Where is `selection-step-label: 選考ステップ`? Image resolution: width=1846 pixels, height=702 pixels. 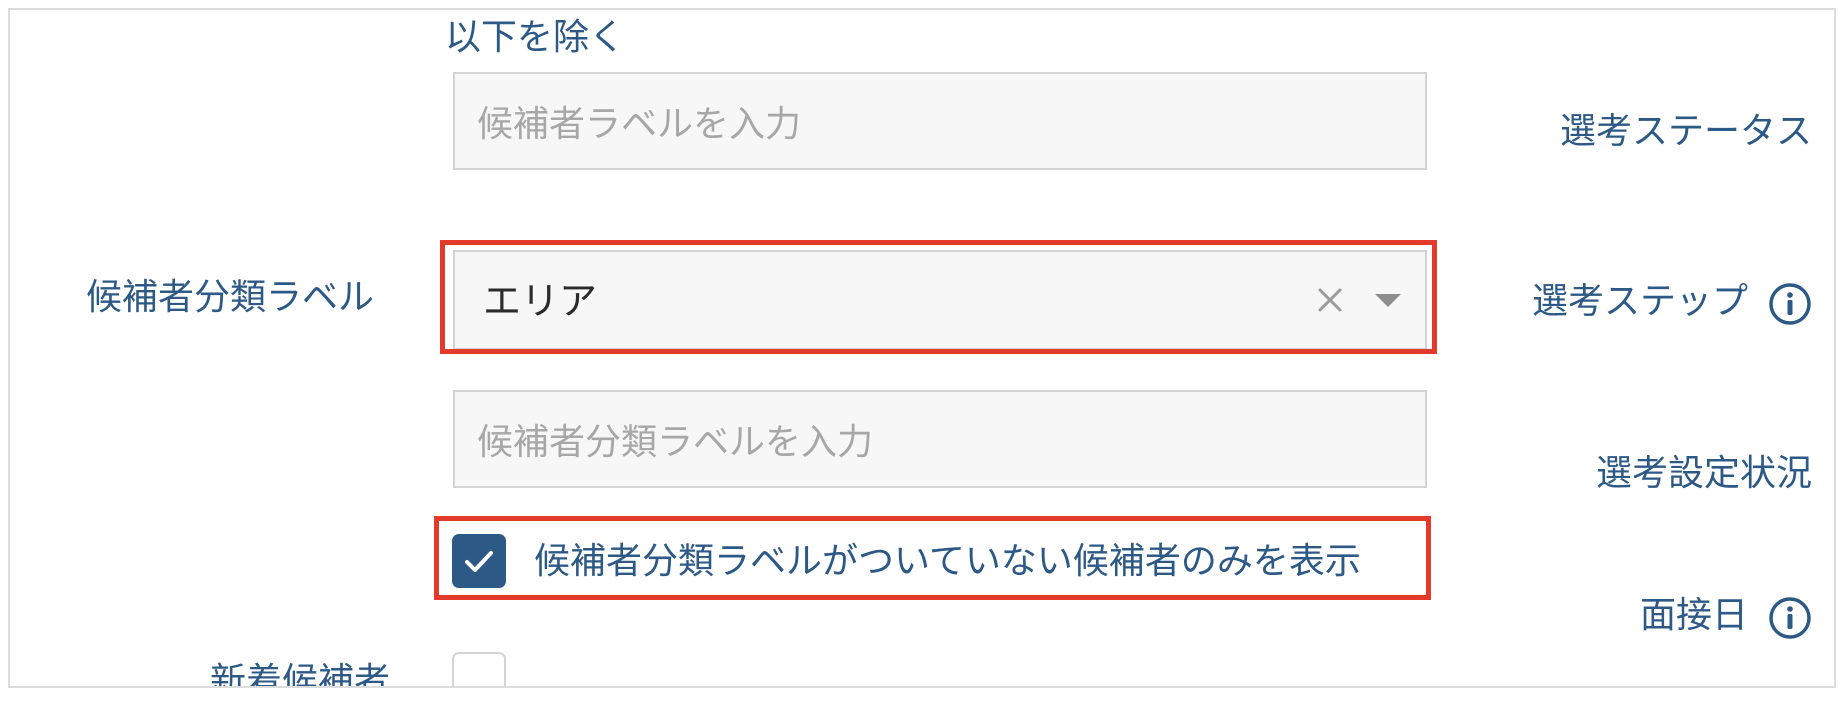
selection-step-label: 選考ステップ is located at coordinates (1639, 301).